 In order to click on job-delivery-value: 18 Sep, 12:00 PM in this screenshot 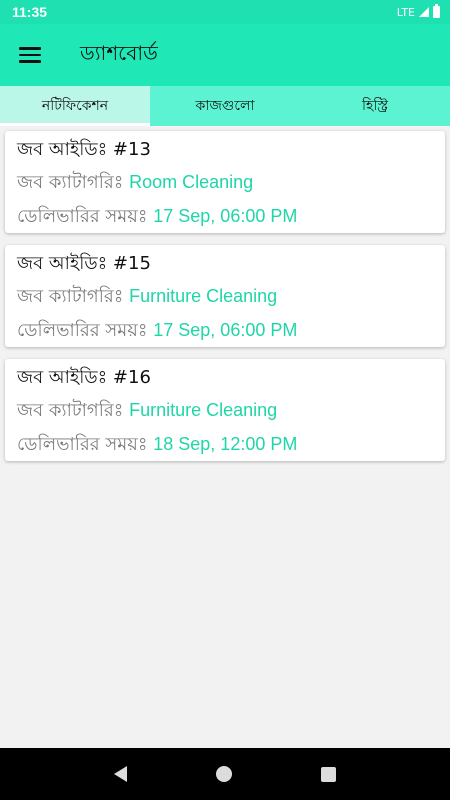, I will do `click(225, 444)`.